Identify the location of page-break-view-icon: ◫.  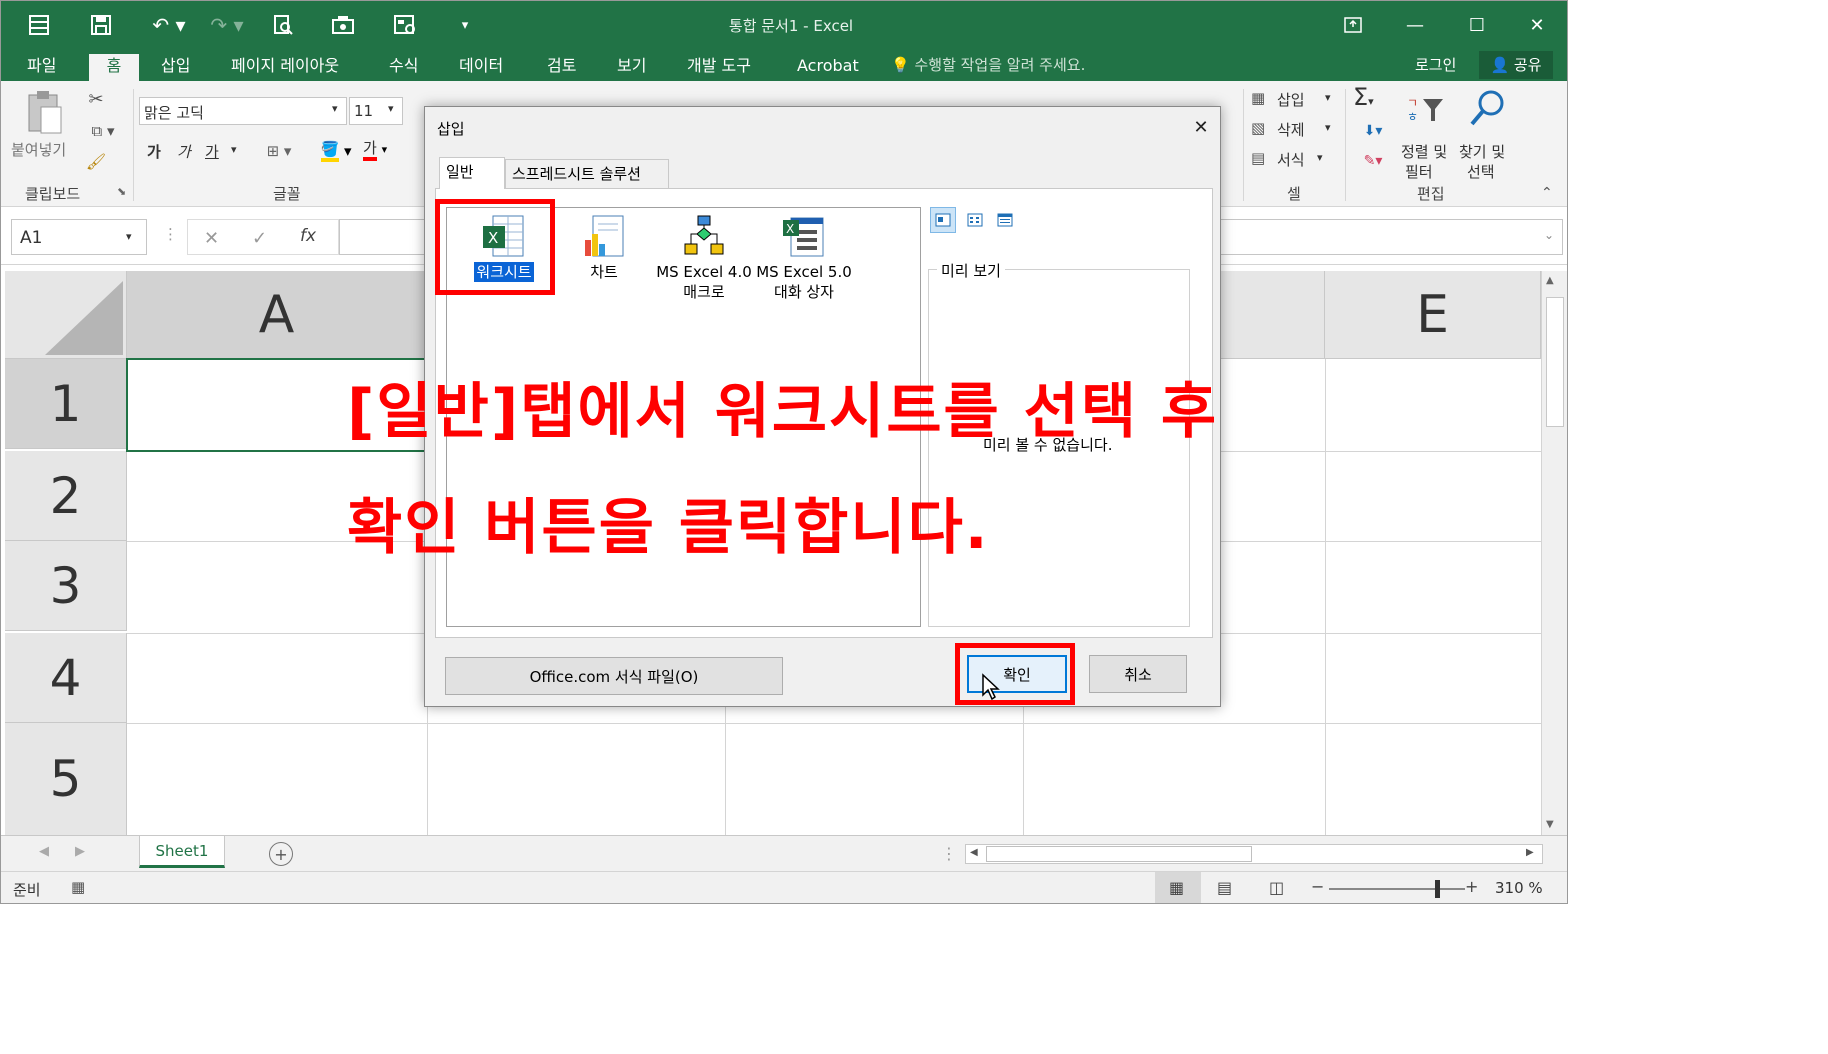
(1276, 887).